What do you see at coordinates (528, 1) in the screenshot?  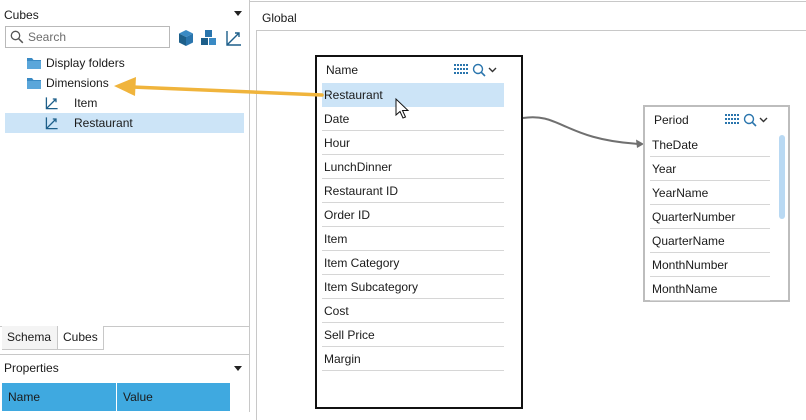 I see `tab-strip-border` at bounding box center [528, 1].